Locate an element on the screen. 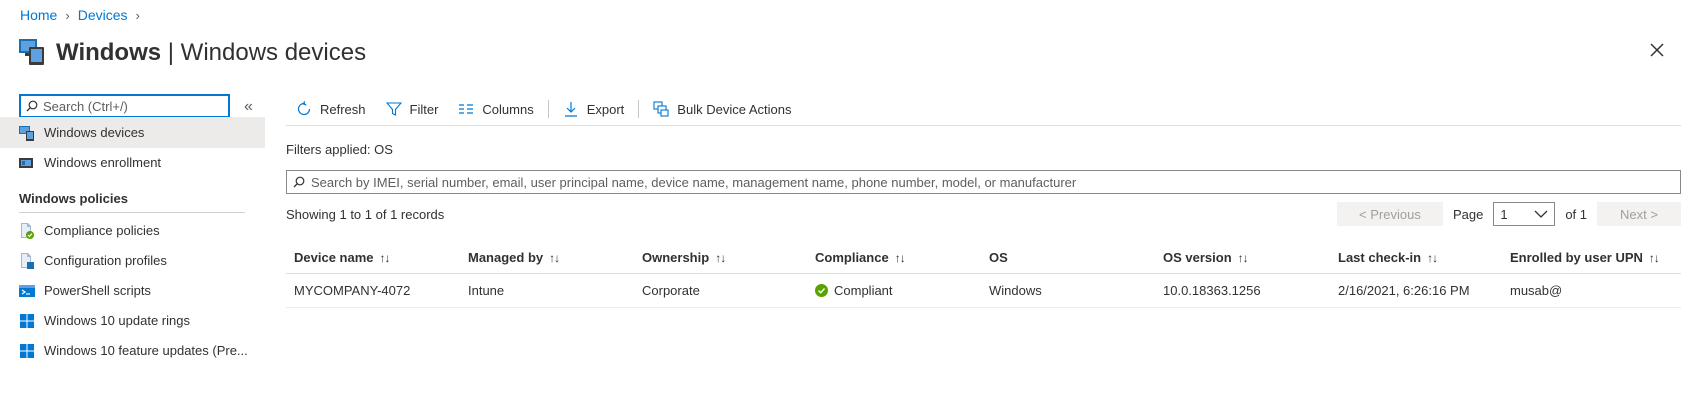 The image size is (1691, 409). column-header-ownership: Ownership ↑↓ is located at coordinates (720, 257).